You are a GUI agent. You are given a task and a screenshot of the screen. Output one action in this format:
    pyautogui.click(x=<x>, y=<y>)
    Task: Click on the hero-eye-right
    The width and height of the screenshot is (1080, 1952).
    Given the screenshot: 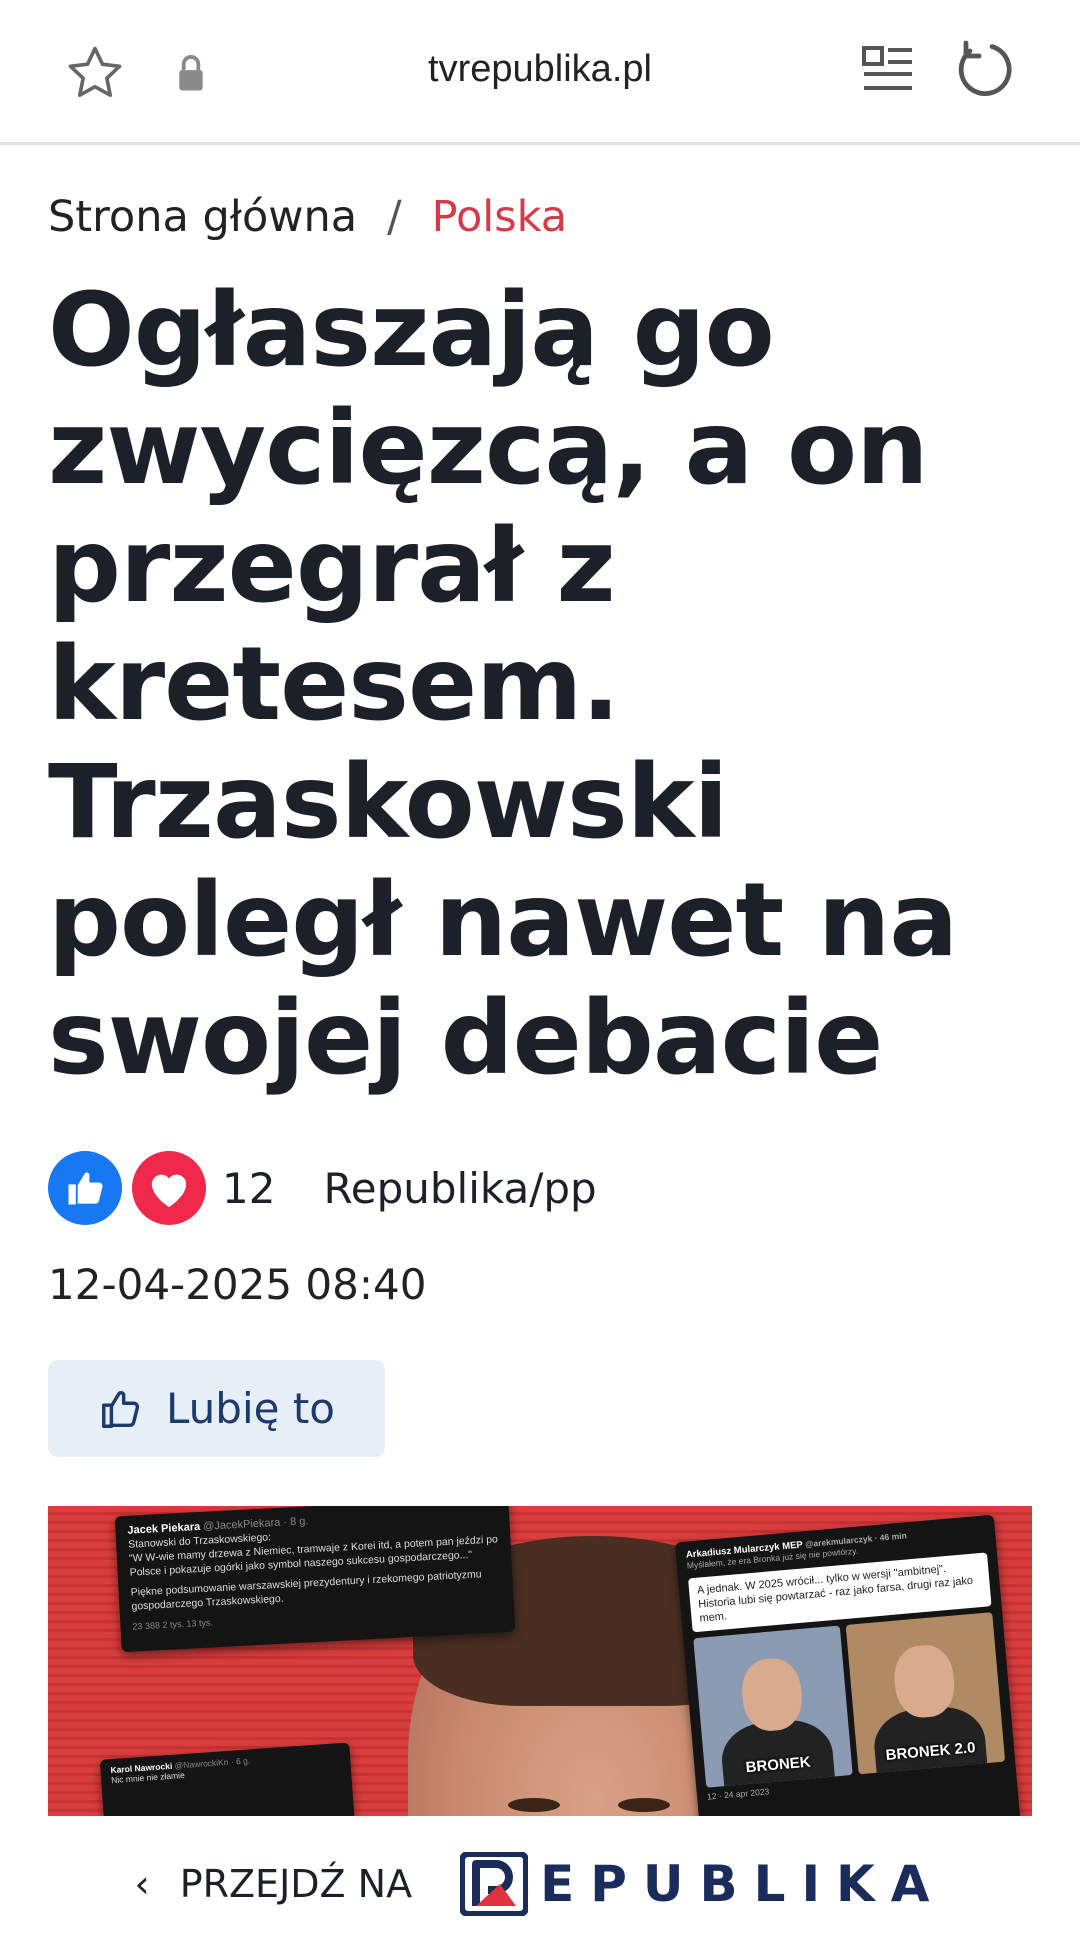 What is the action you would take?
    pyautogui.click(x=644, y=1805)
    